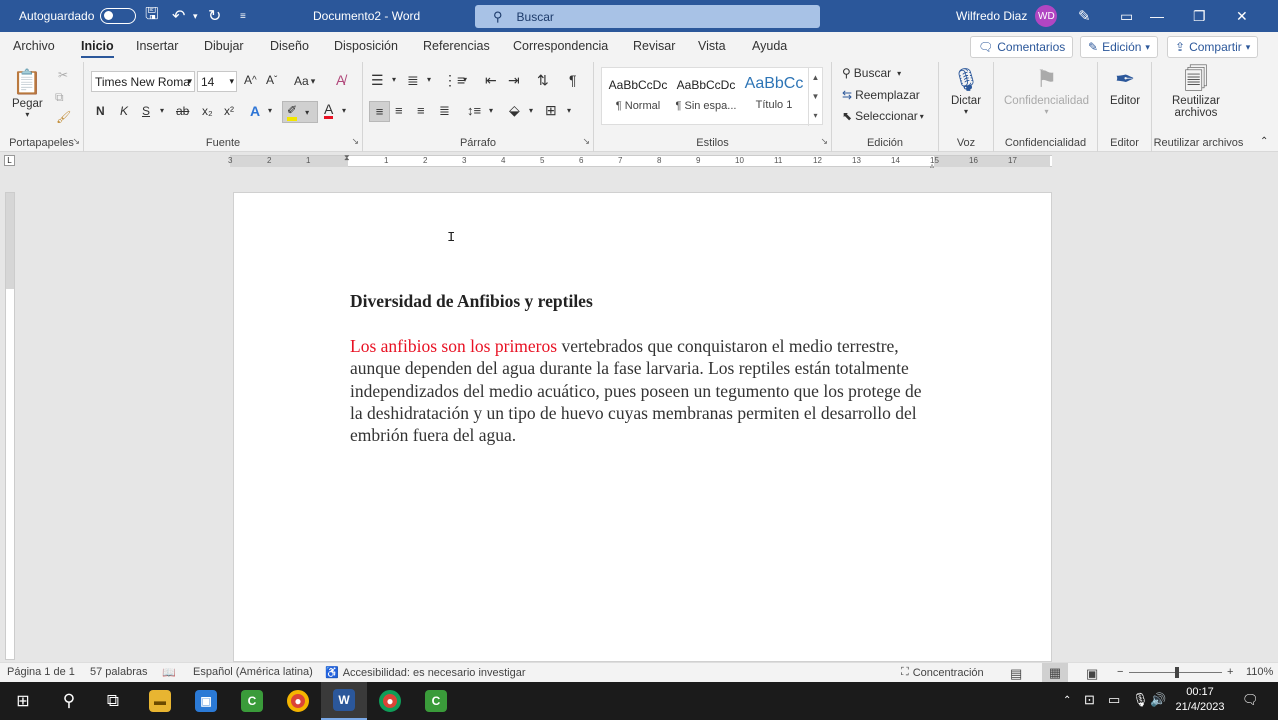 This screenshot has width=1278, height=720. I want to click on reuse-files-button: 🗐 Reutilizar archivos, so click(1196, 92).